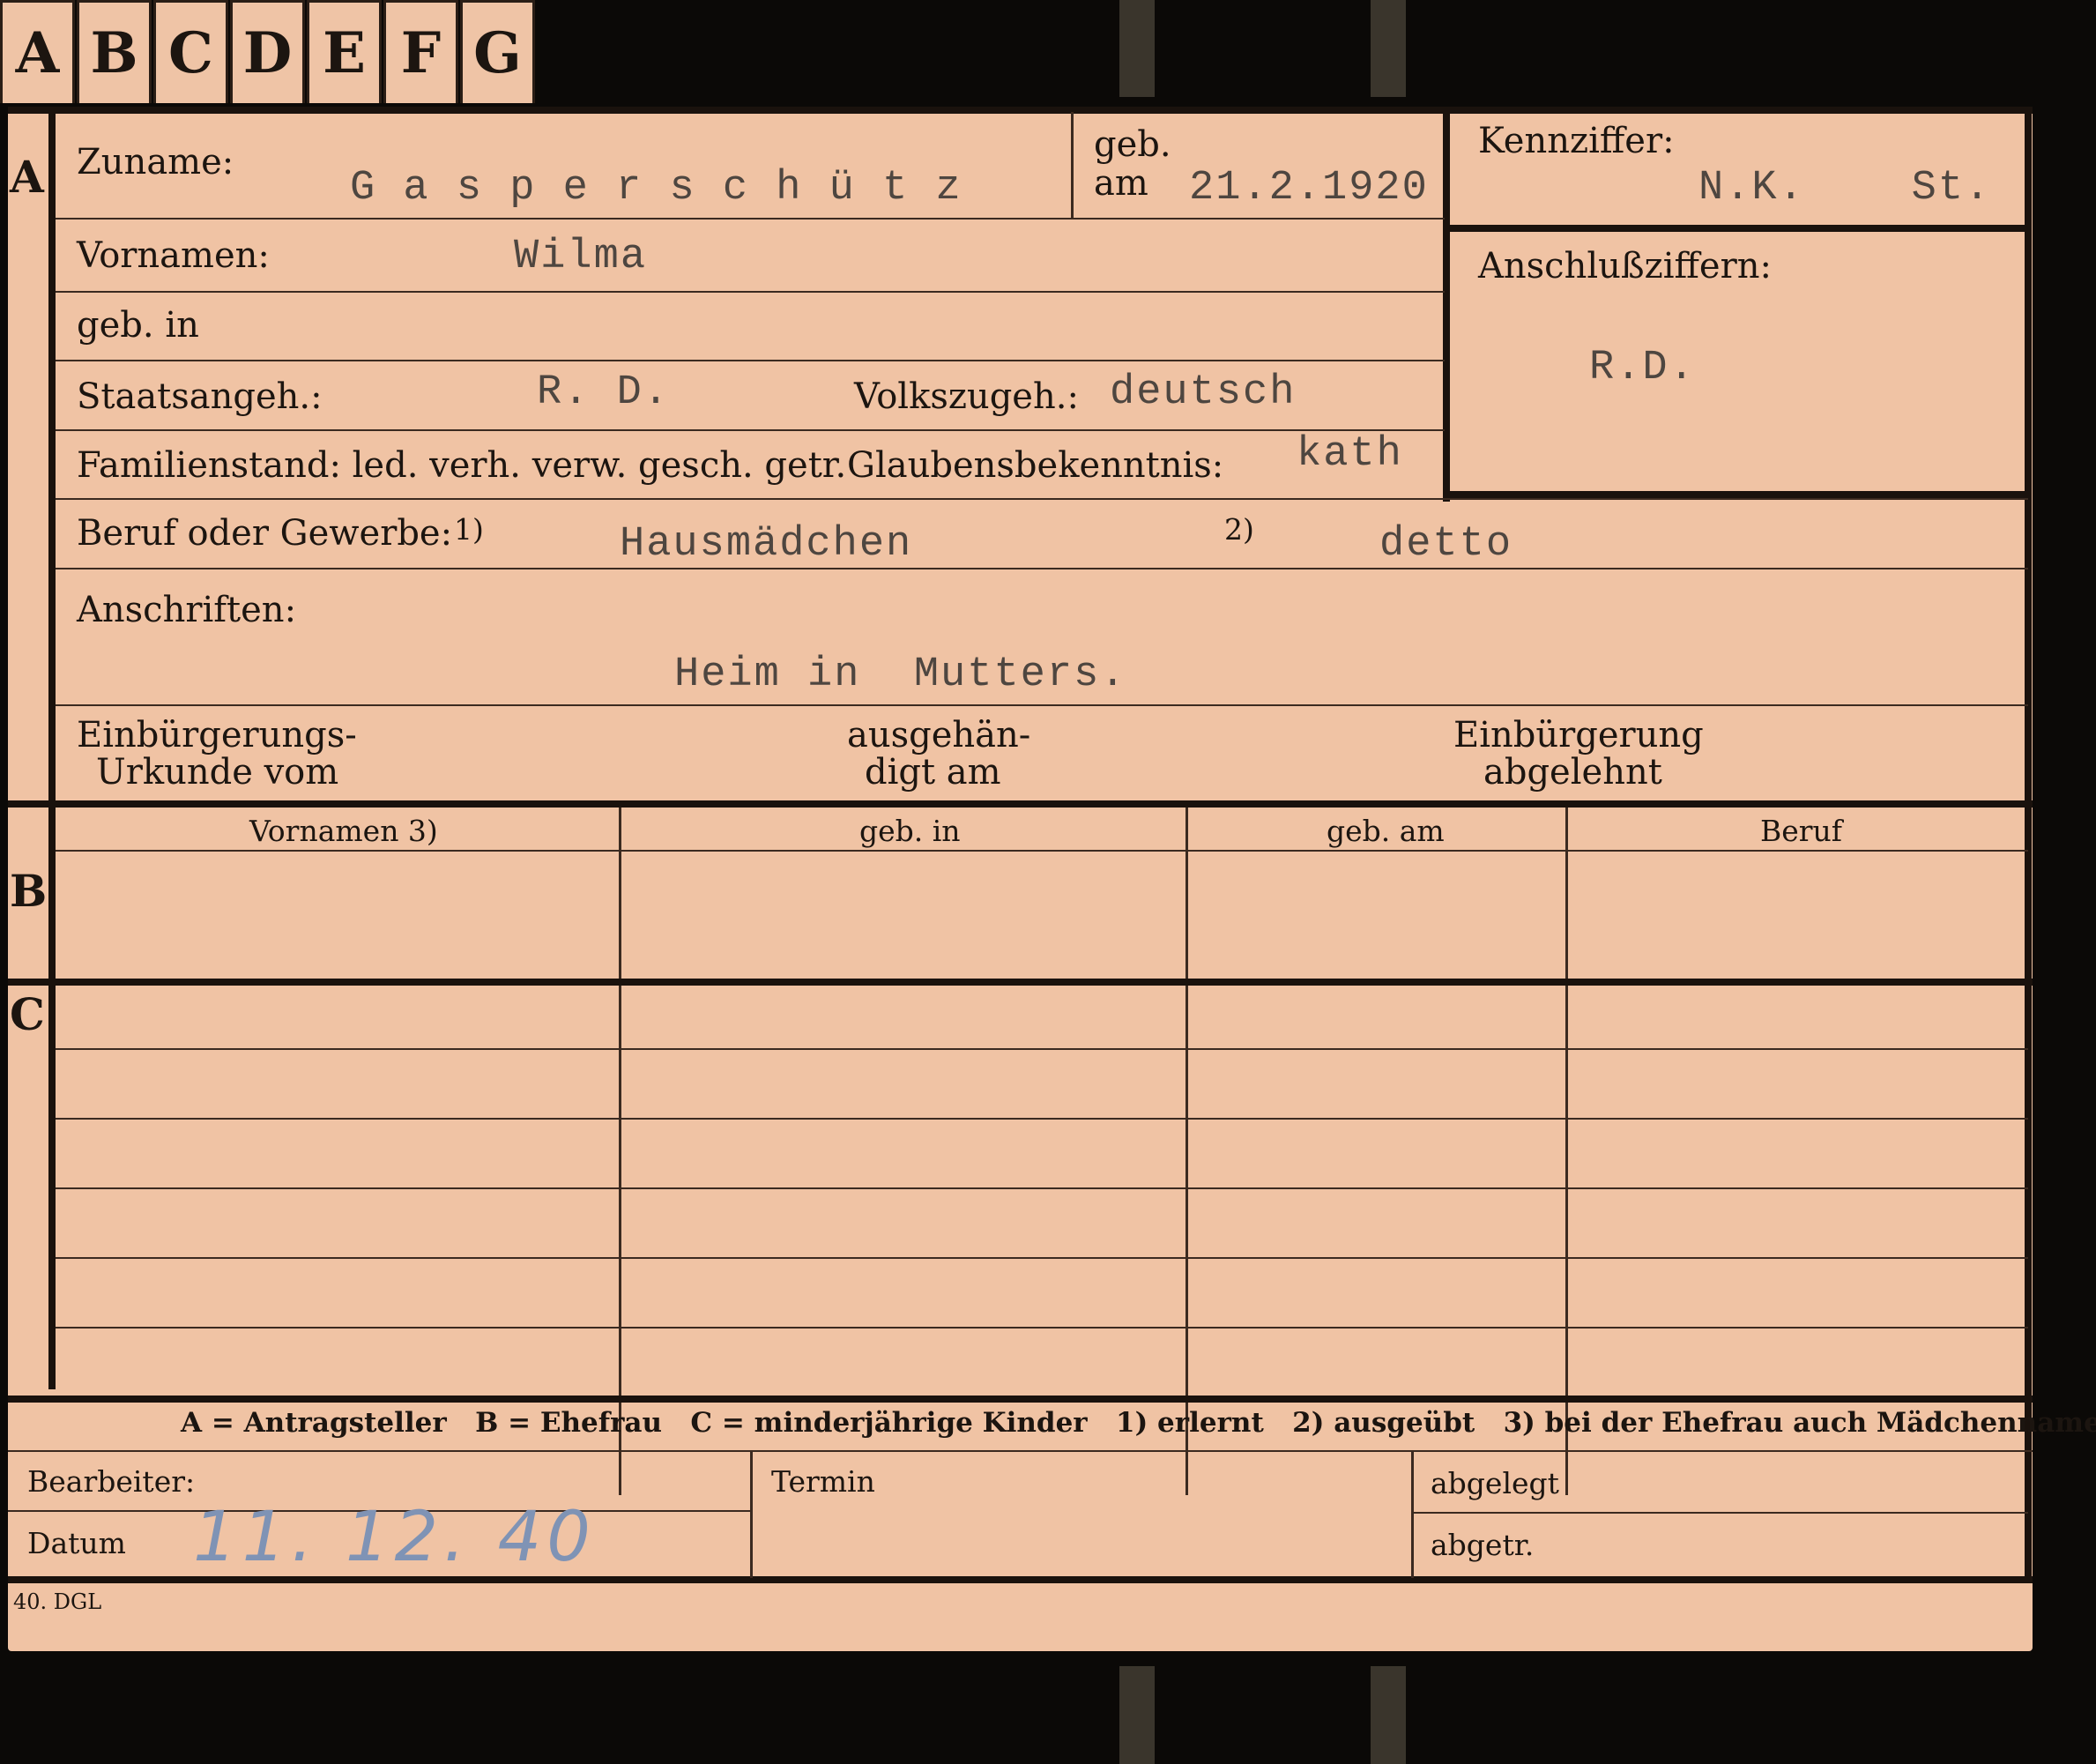 This screenshot has width=2096, height=1764. What do you see at coordinates (823, 1481) in the screenshot?
I see `termin-label: Termin` at bounding box center [823, 1481].